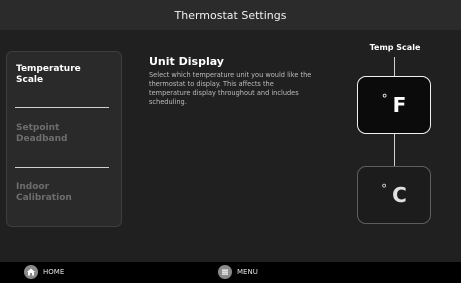 Image resolution: width=461 pixels, height=283 pixels. Describe the element at coordinates (395, 47) in the screenshot. I see `temp-scale-label: Temp Scale` at that location.